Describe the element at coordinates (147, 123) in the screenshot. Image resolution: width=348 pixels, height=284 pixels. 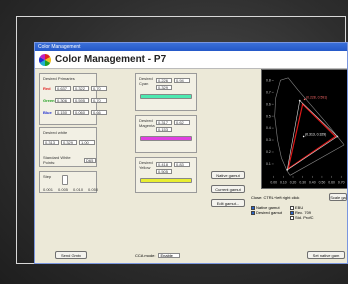
I see `magenta-label: Desired Magenta` at that location.